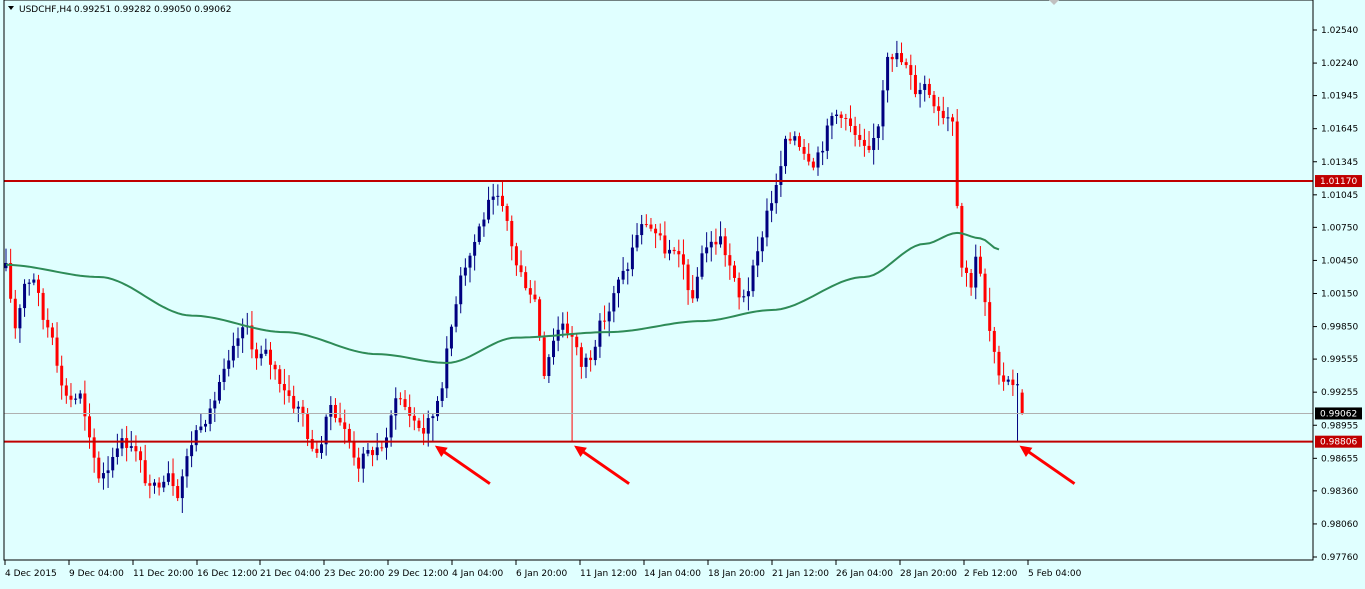 The image size is (1365, 589). What do you see at coordinates (290, 574) in the screenshot?
I see `time-tick-label: 21 Dec 04:00` at bounding box center [290, 574].